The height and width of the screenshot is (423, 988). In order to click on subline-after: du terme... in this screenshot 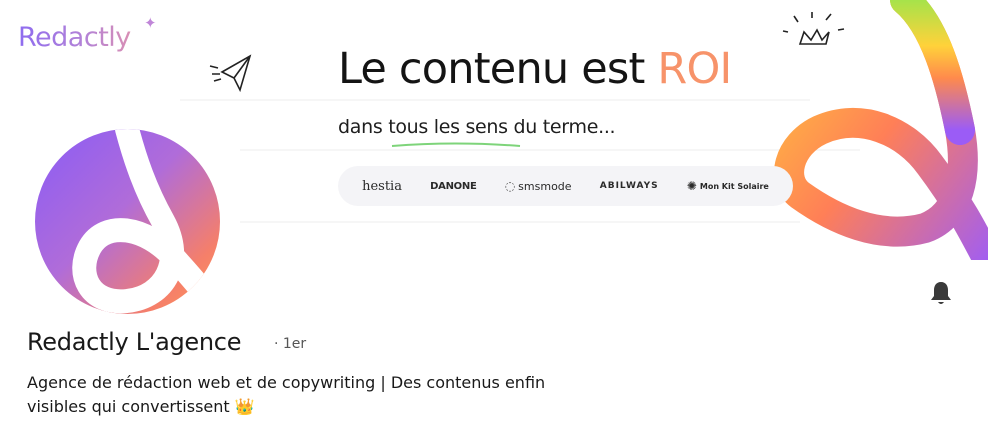, I will do `click(561, 127)`.